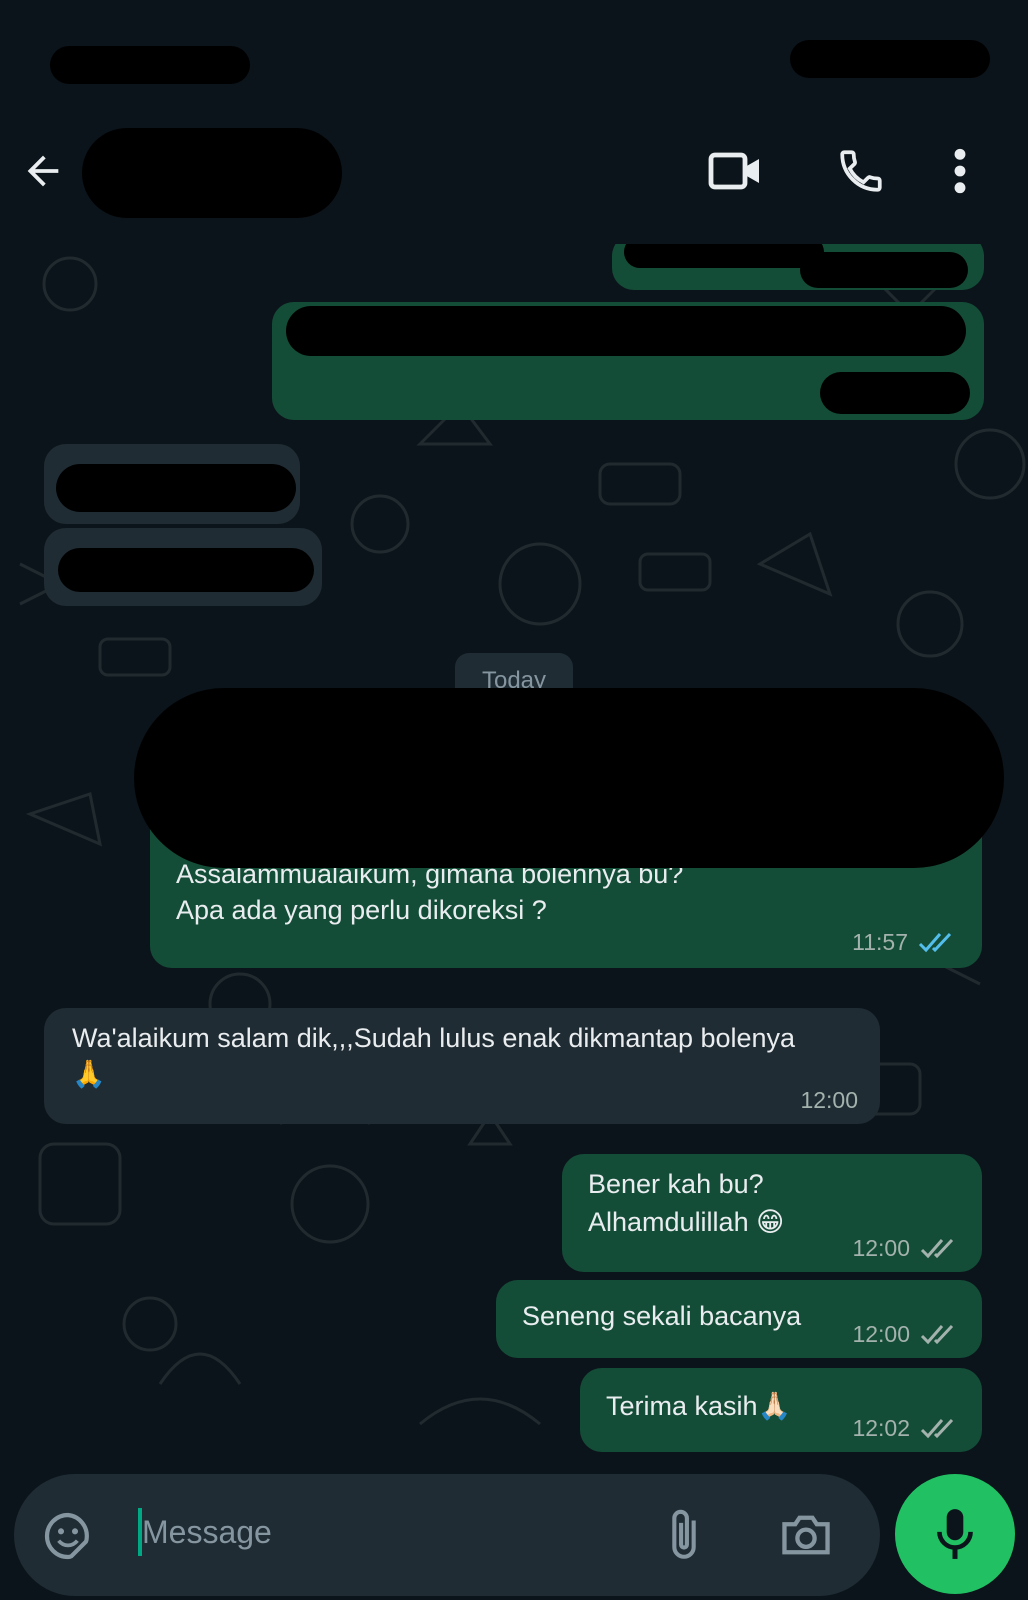 This screenshot has height=1600, width=1028. I want to click on message-meta: 11:57, so click(905, 942).